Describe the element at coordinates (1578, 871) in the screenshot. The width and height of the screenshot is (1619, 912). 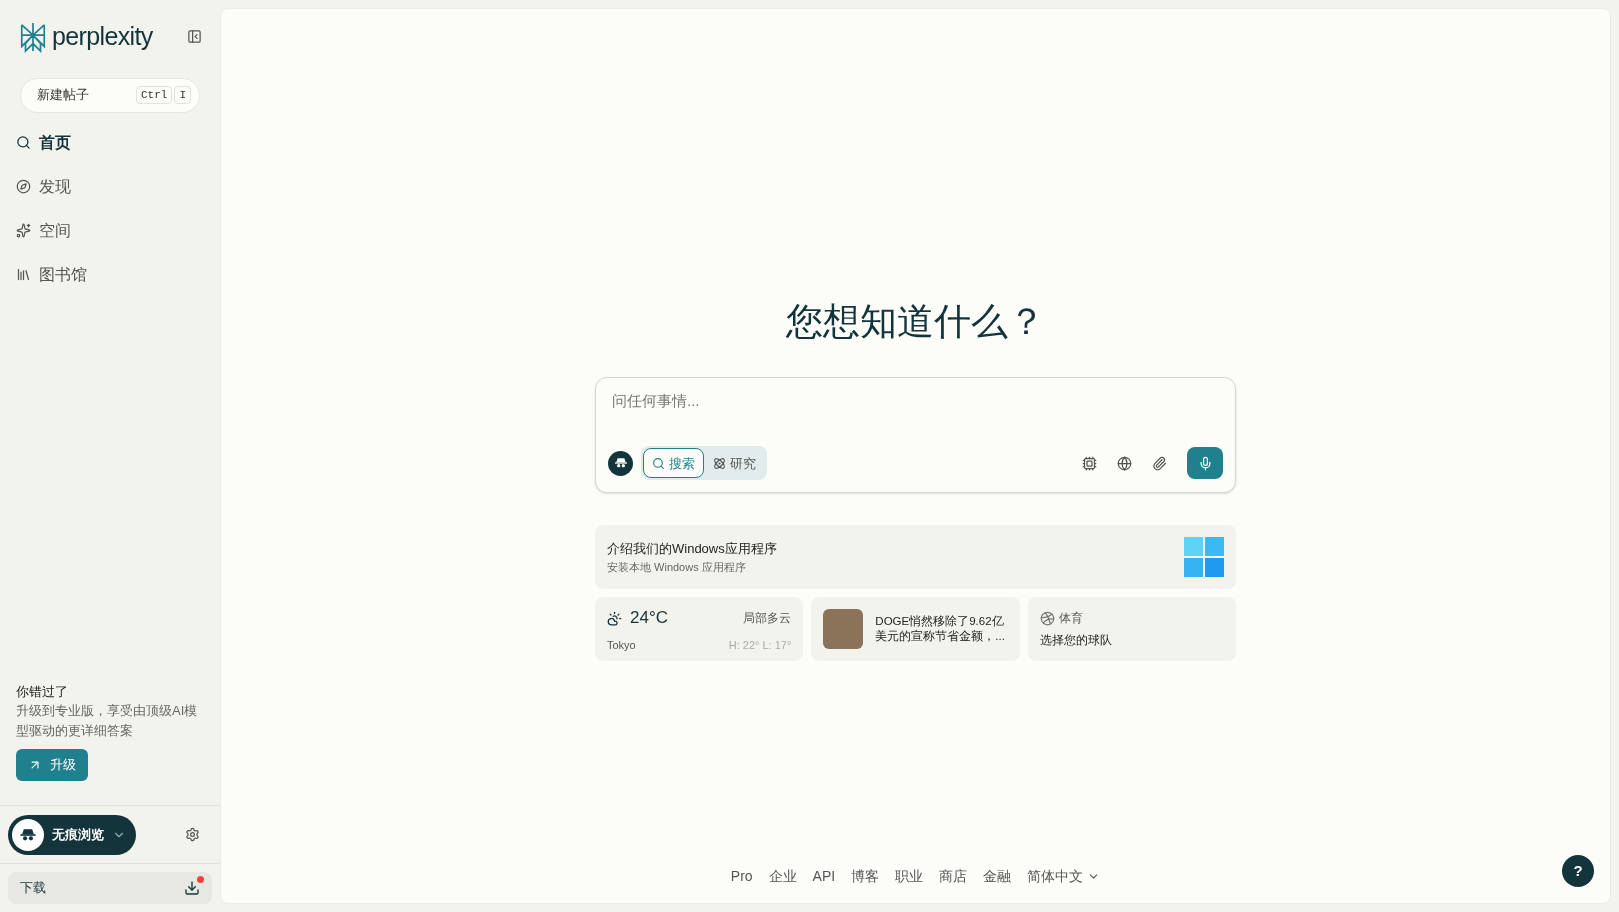
I see `help-button: ?` at that location.